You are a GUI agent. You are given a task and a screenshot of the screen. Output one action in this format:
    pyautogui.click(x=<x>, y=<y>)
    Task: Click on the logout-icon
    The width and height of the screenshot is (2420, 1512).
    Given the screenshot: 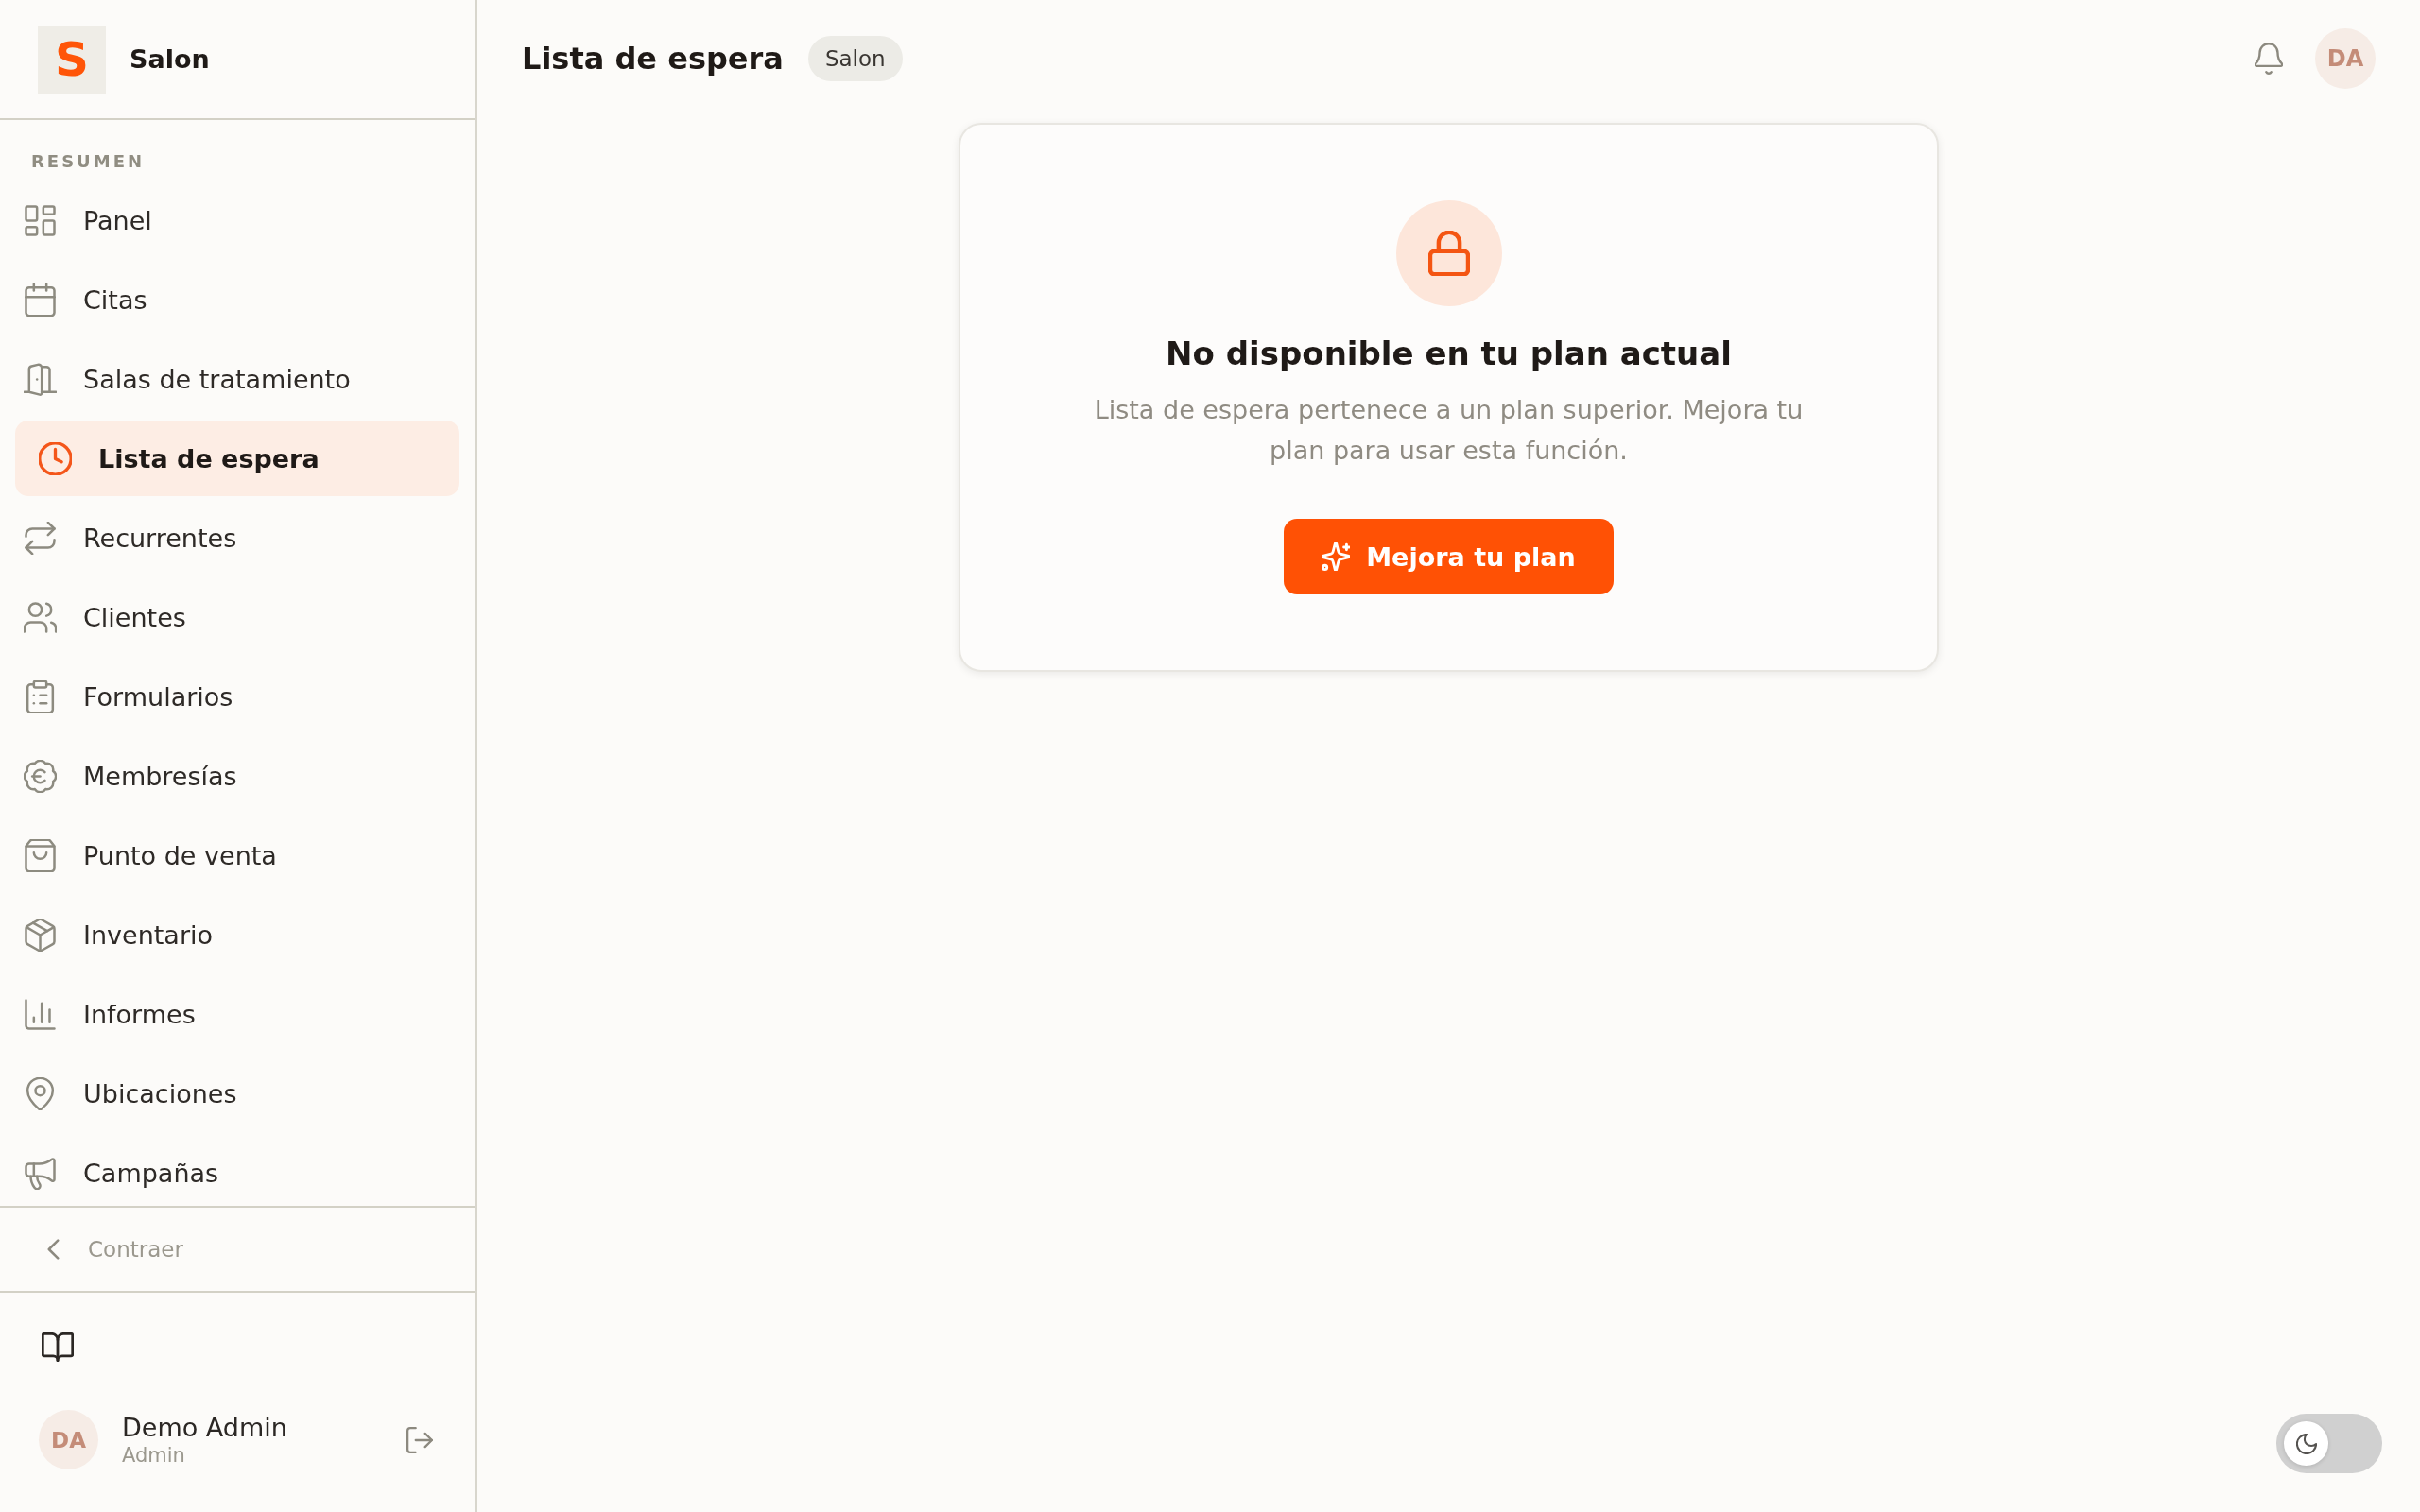 What is the action you would take?
    pyautogui.click(x=419, y=1439)
    